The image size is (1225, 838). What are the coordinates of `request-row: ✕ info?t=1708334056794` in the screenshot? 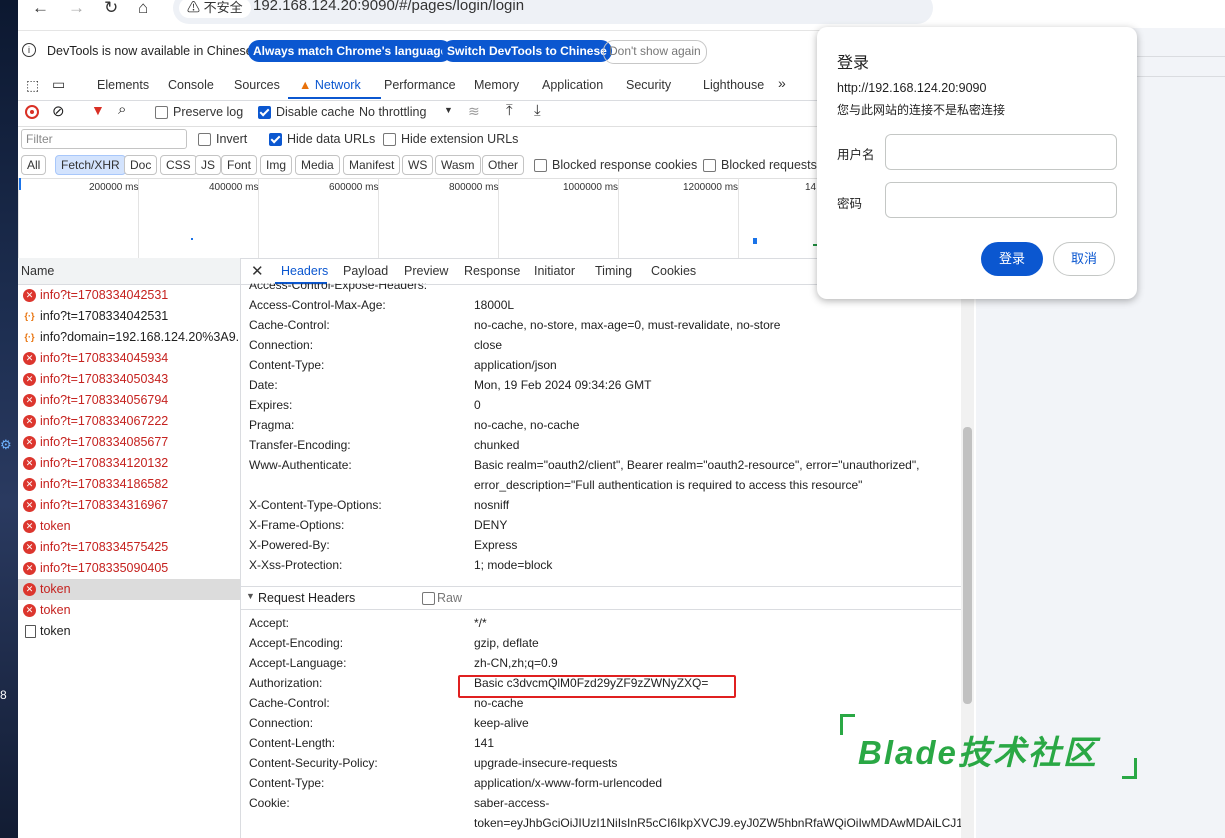 It's located at (129, 400).